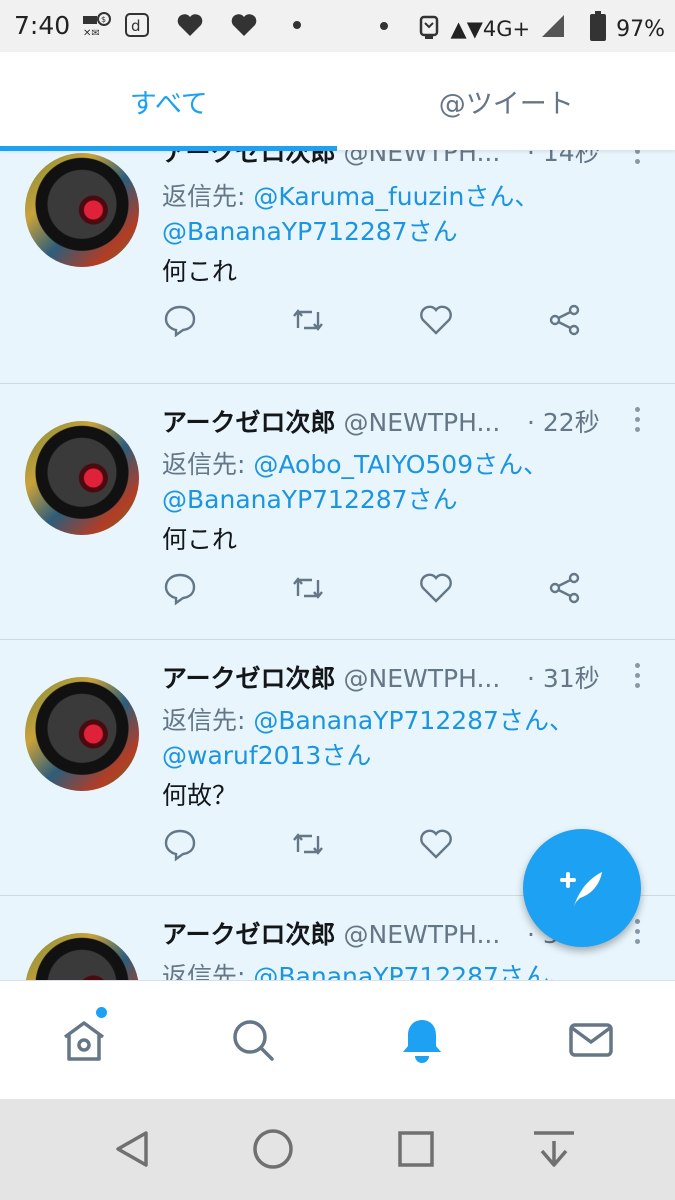  What do you see at coordinates (490, 29) in the screenshot?
I see `network-type: ▲▼4G+` at bounding box center [490, 29].